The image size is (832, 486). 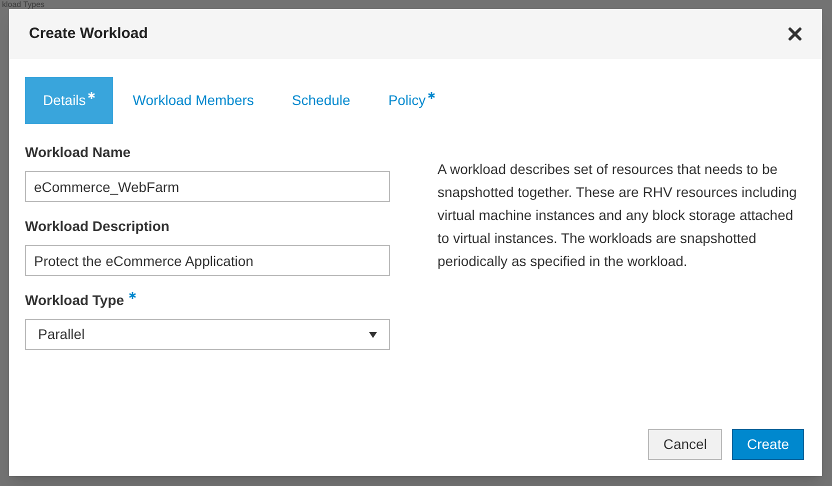 I want to click on field-label: Workload Name, so click(x=78, y=152).